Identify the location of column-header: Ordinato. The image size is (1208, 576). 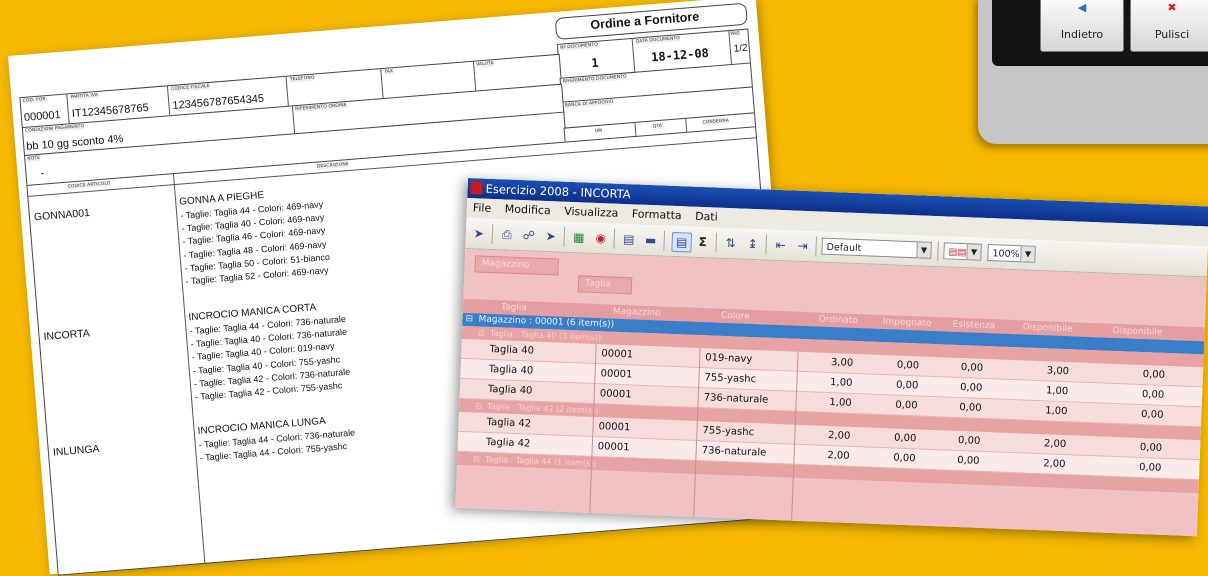
(839, 320).